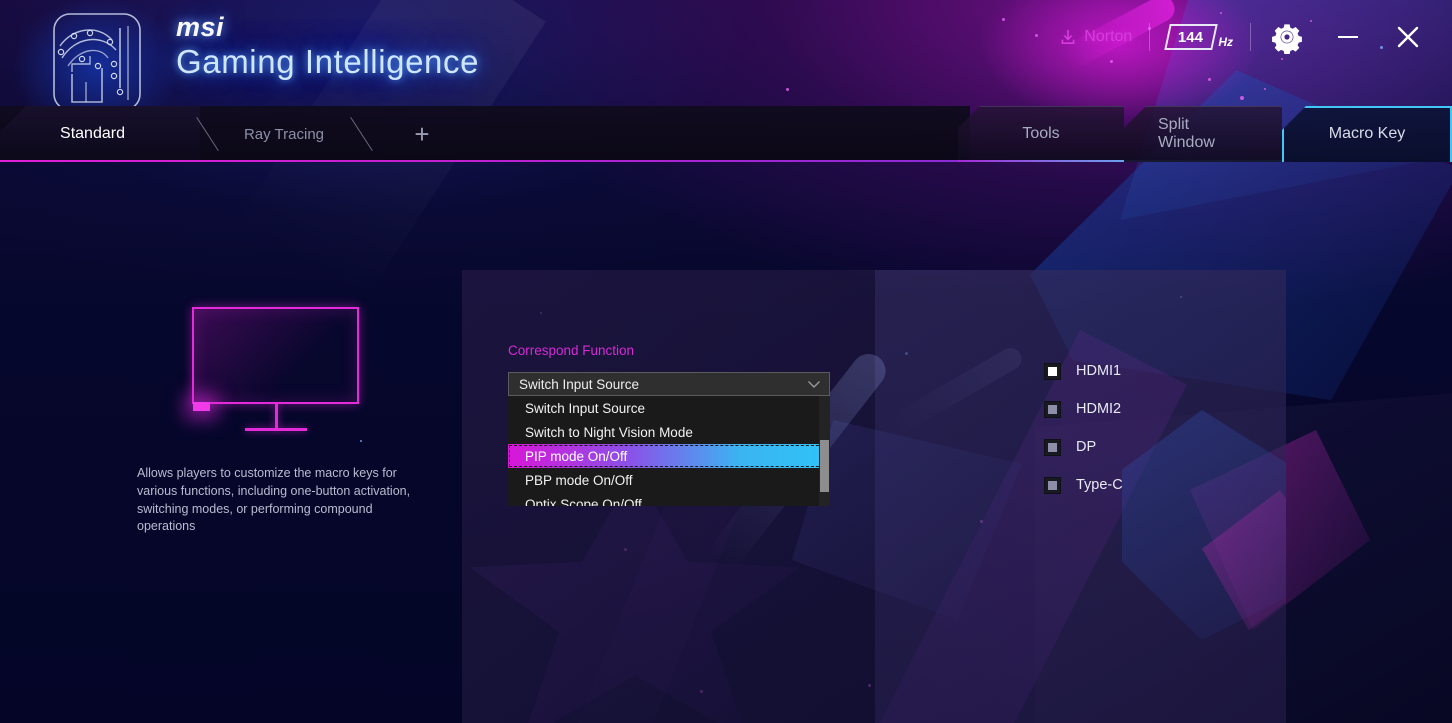 Image resolution: width=1452 pixels, height=723 pixels. I want to click on dropdown-option-label: Switch Input Source, so click(585, 408).